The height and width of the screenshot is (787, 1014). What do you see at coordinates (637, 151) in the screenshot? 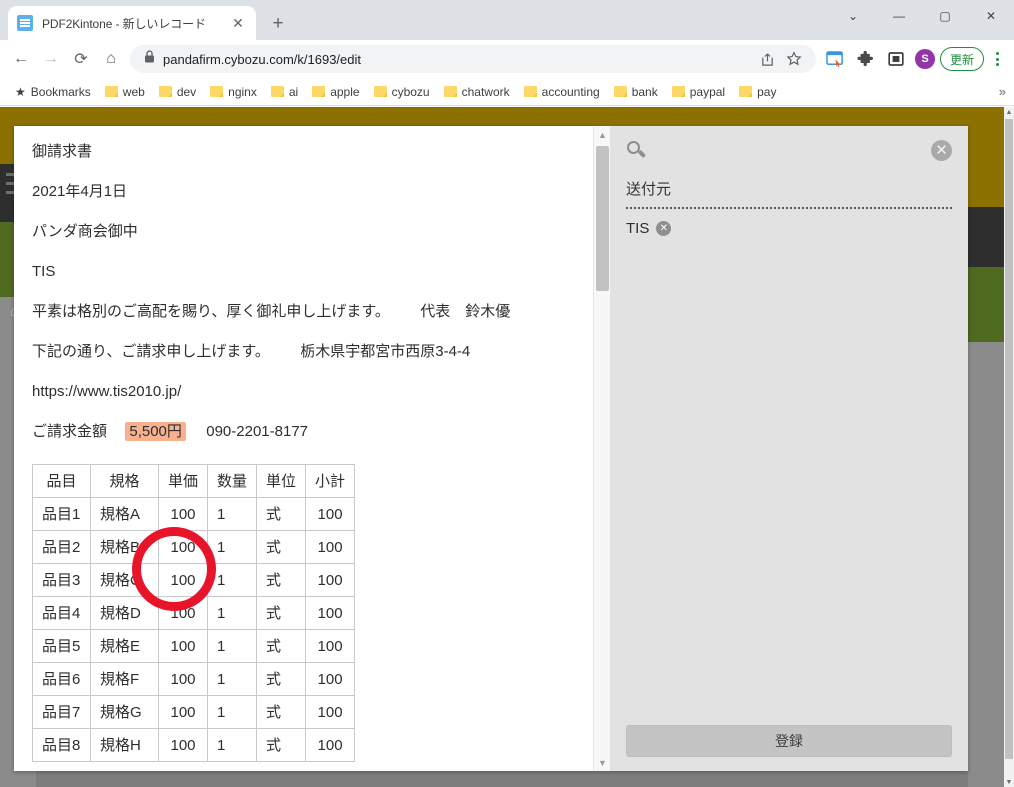
I see `magnifier-icon` at bounding box center [637, 151].